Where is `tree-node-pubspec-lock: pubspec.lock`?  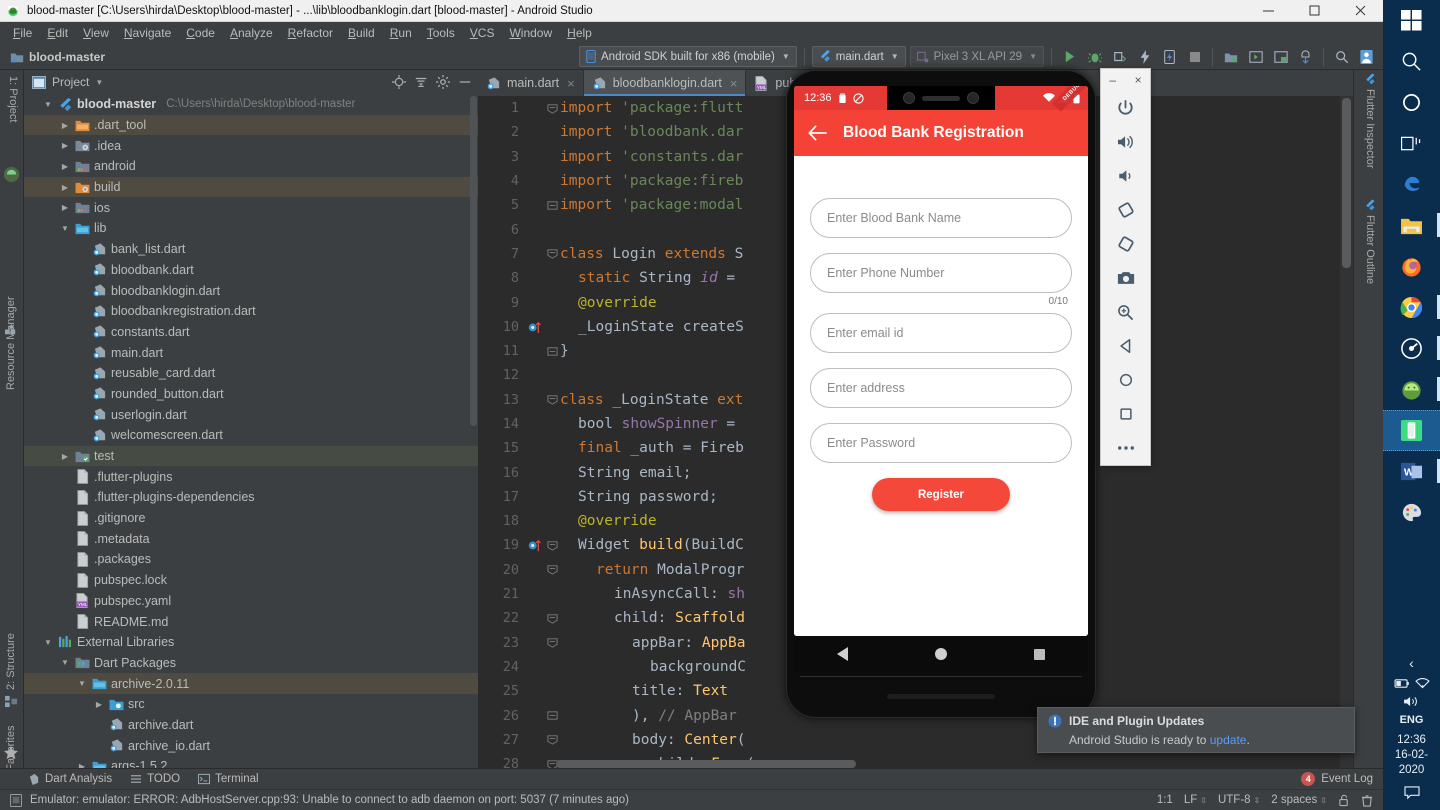 tree-node-pubspec-lock: pubspec.lock is located at coordinates (251, 580).